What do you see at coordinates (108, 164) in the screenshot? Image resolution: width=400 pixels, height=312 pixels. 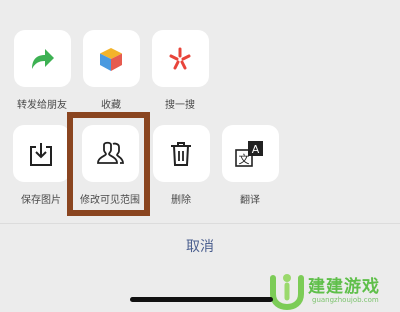 I see `highlight-box` at bounding box center [108, 164].